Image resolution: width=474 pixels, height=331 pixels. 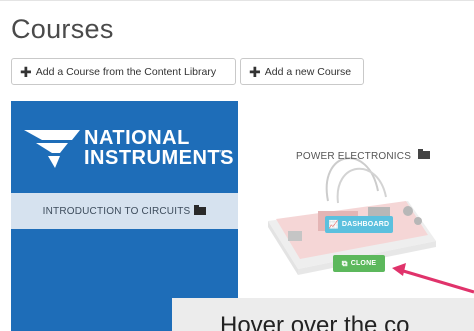 What do you see at coordinates (363, 263) in the screenshot?
I see `clone-label: CLONE` at bounding box center [363, 263].